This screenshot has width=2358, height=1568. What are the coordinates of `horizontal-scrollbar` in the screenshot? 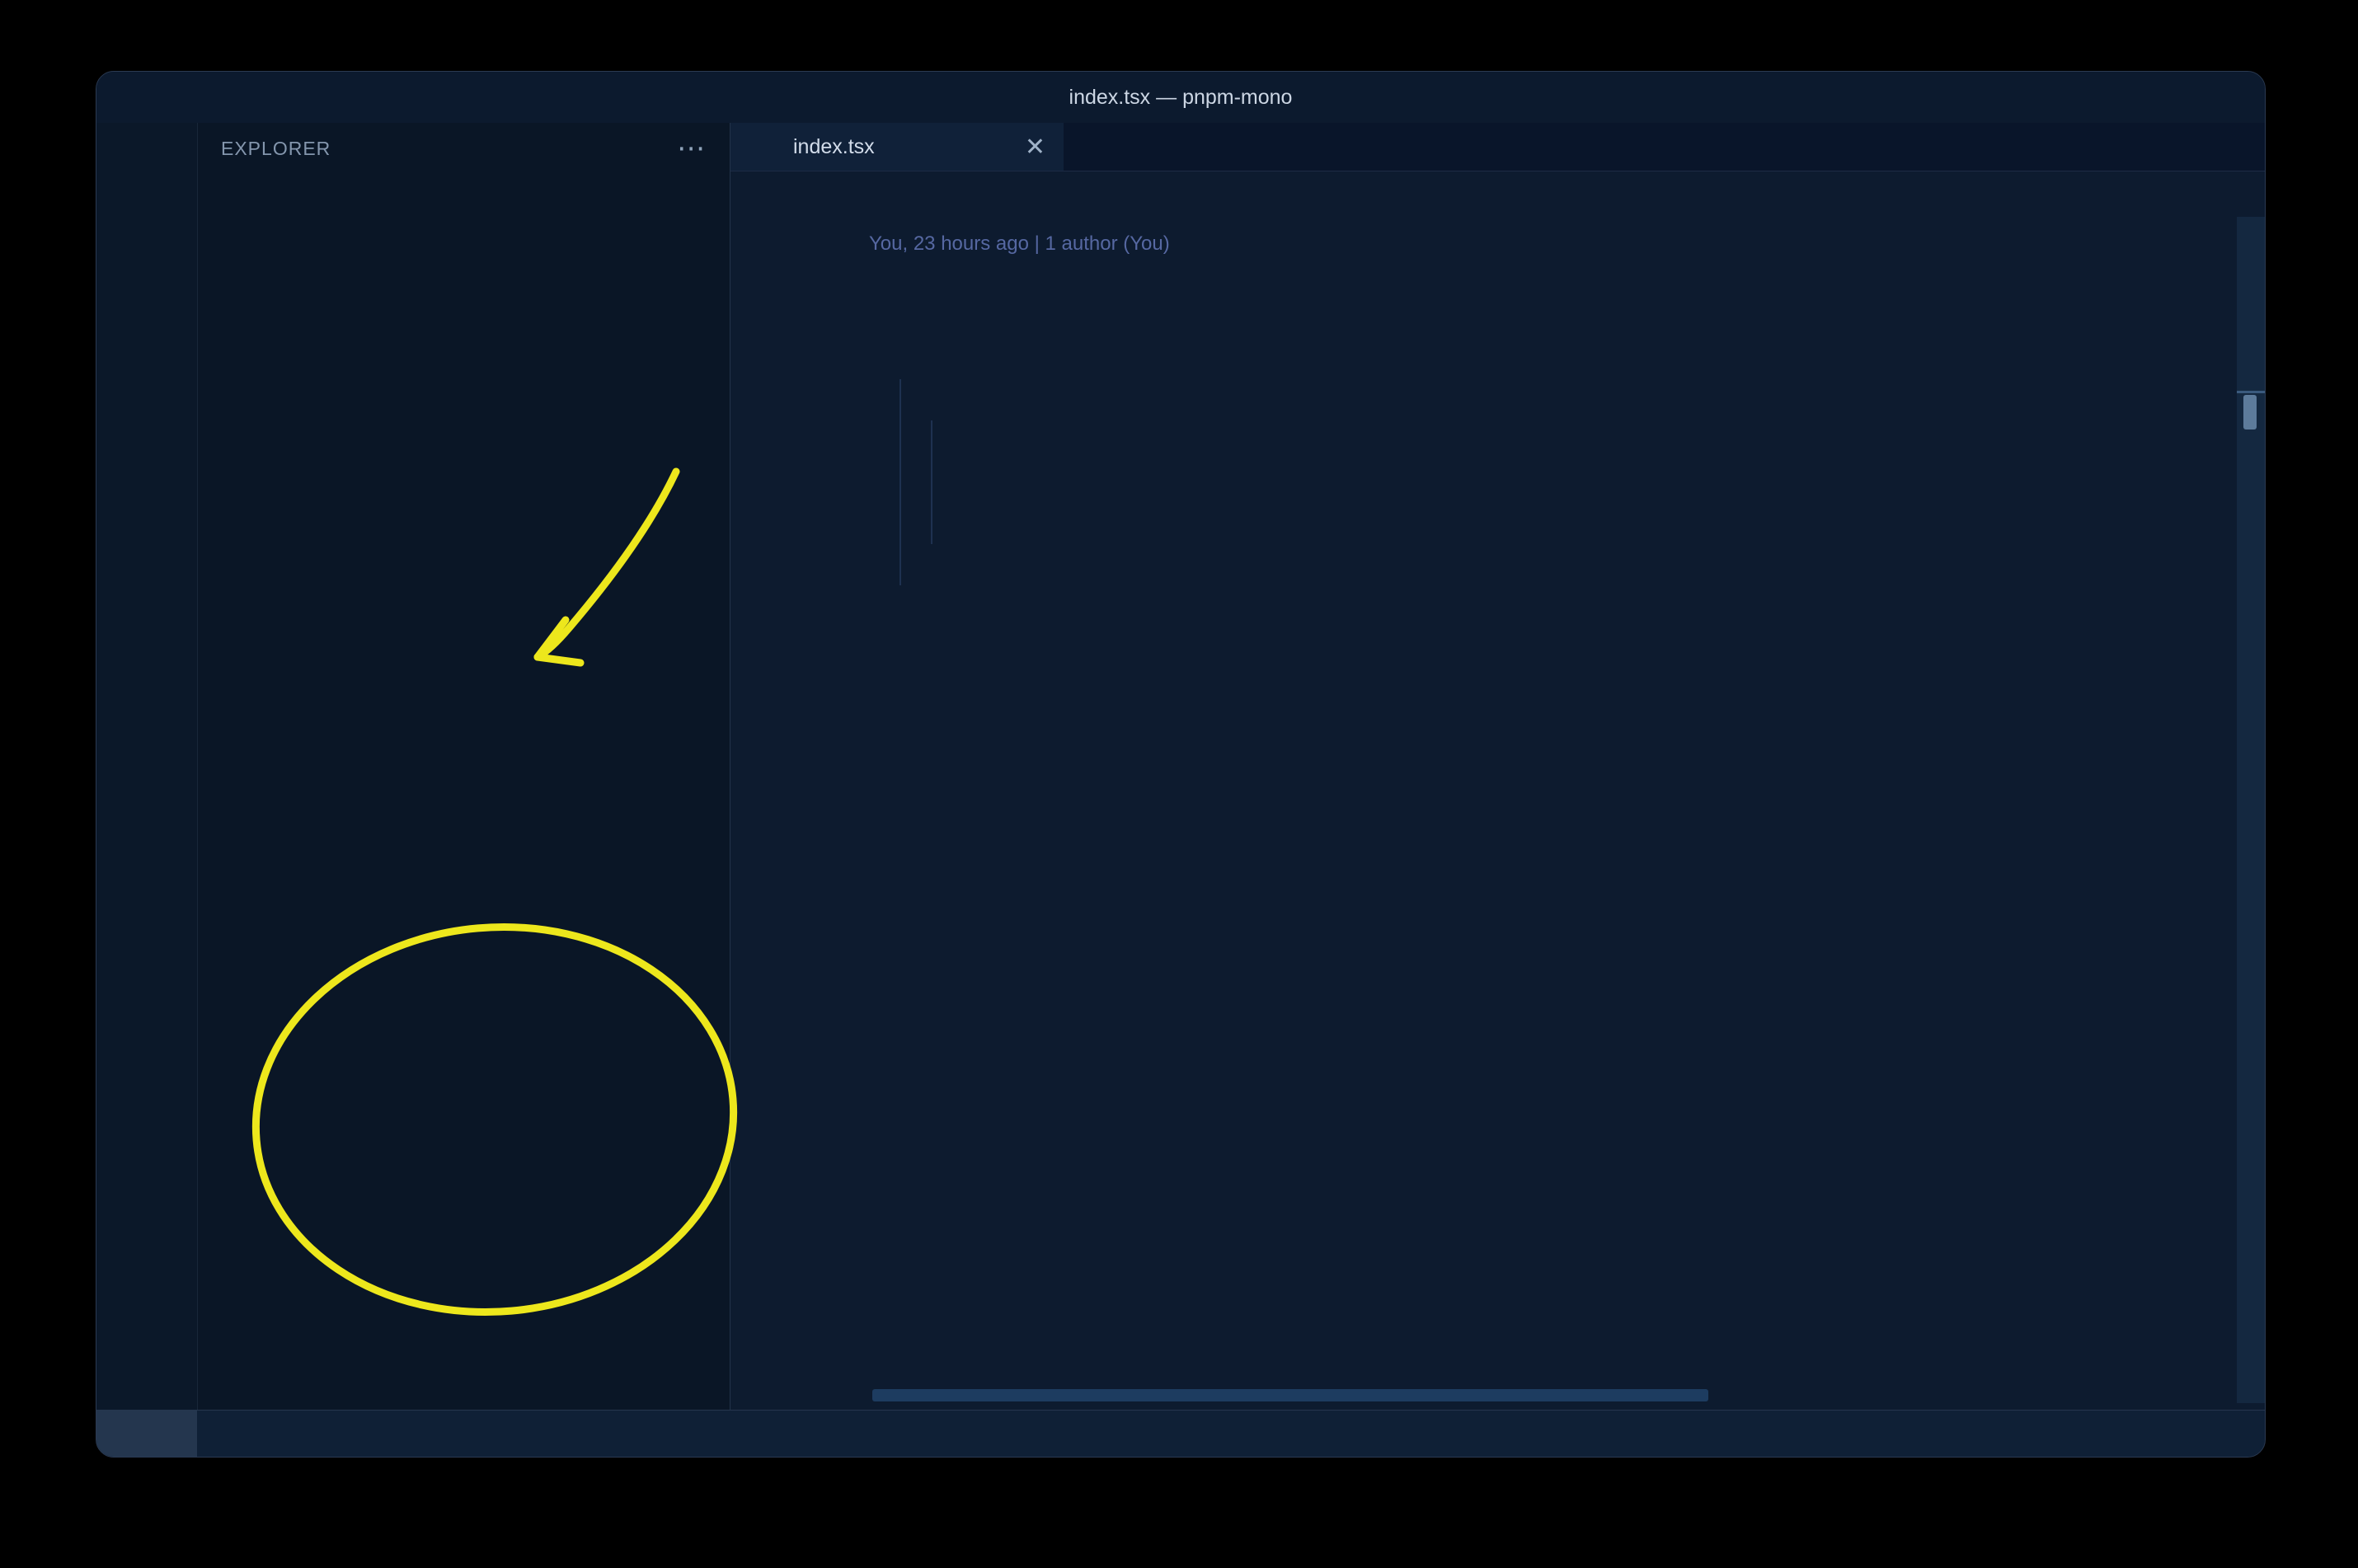 It's located at (1290, 1395).